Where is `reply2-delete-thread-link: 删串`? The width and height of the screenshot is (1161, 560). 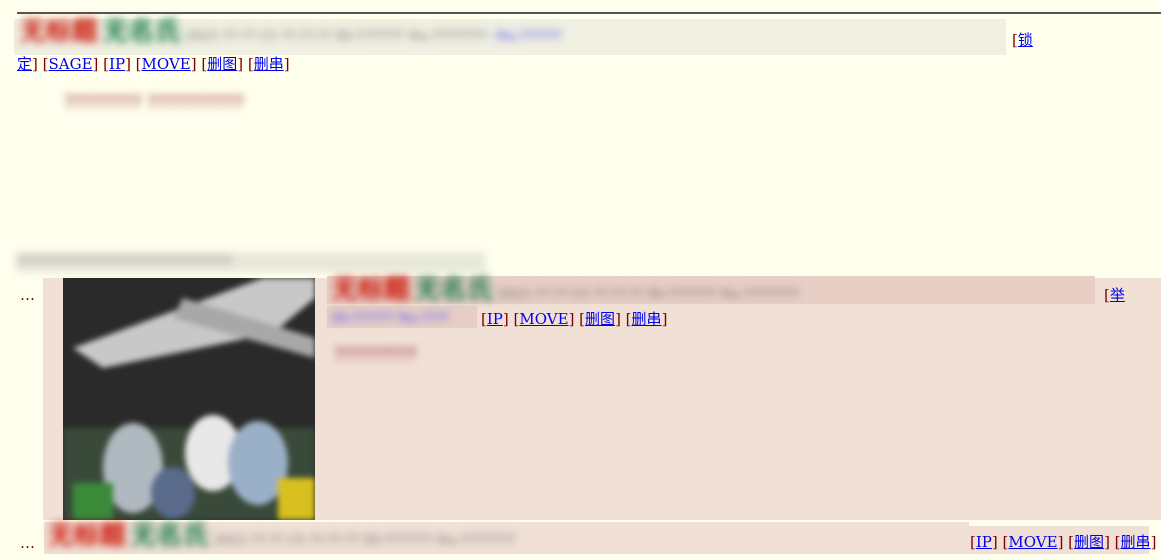
reply2-delete-thread-link: 删串 is located at coordinates (1136, 542).